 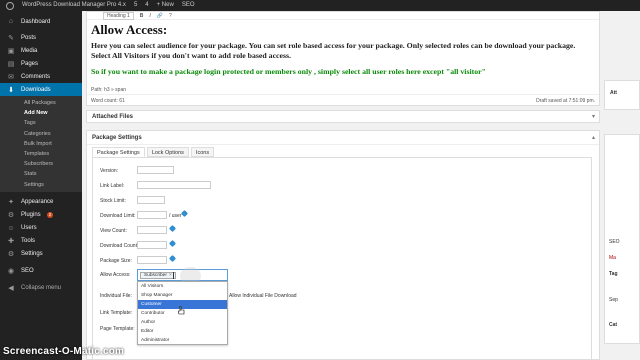 I want to click on submenu-stats: Stats, so click(x=41, y=174).